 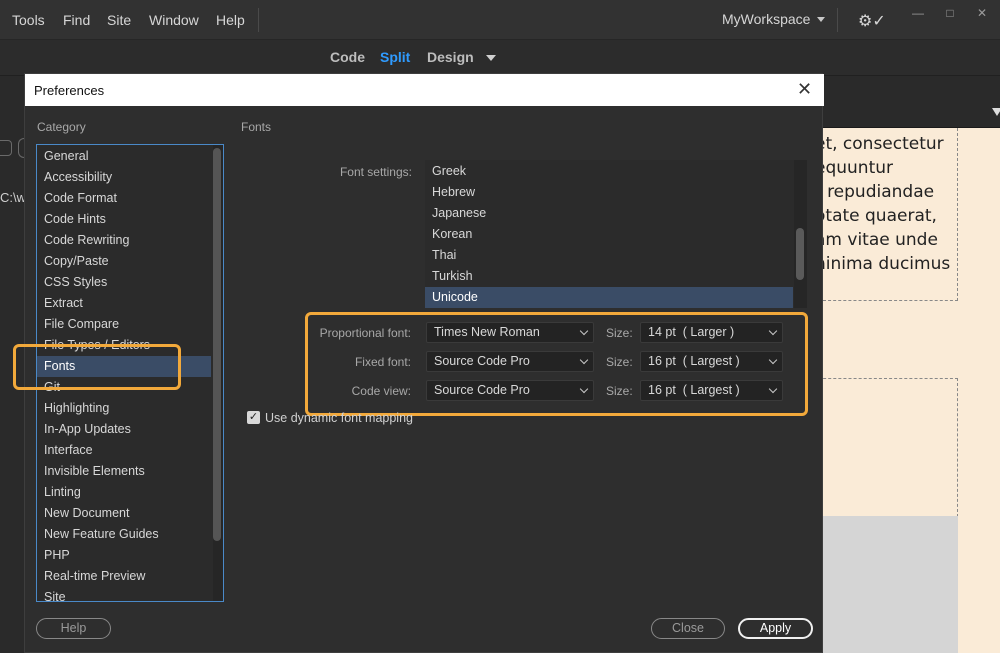 I want to click on doc-text-line: equuntur, so click(x=854, y=168).